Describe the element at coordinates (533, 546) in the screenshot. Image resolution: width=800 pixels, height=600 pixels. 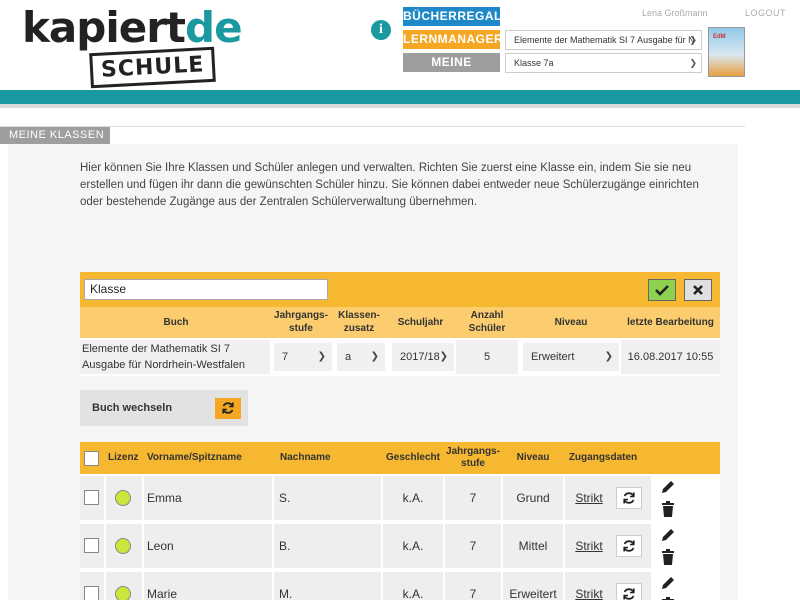
I see `student-level: Mittel` at that location.